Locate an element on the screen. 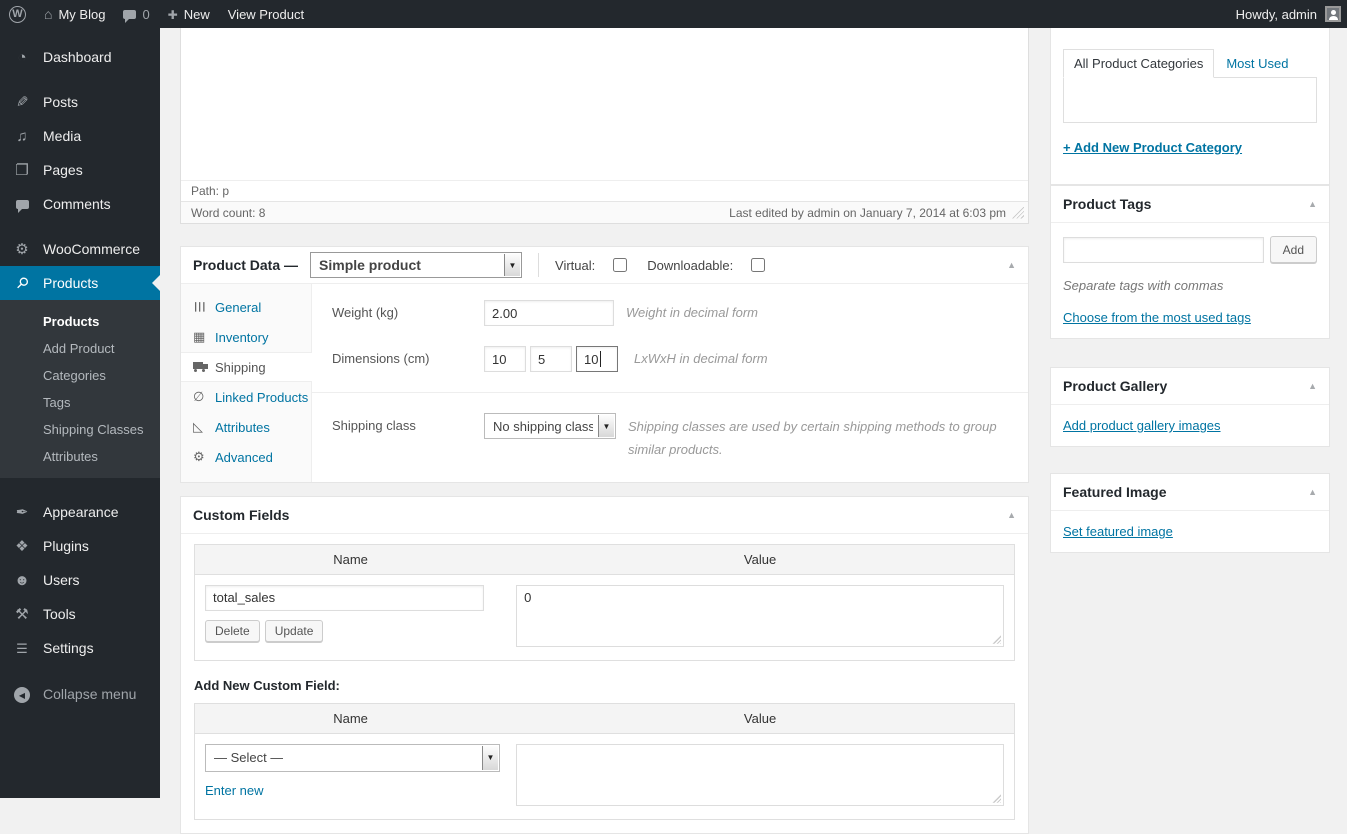 This screenshot has height=834, width=1347. submenu-item-shipping-classes: Shipping Classes is located at coordinates (80, 429).